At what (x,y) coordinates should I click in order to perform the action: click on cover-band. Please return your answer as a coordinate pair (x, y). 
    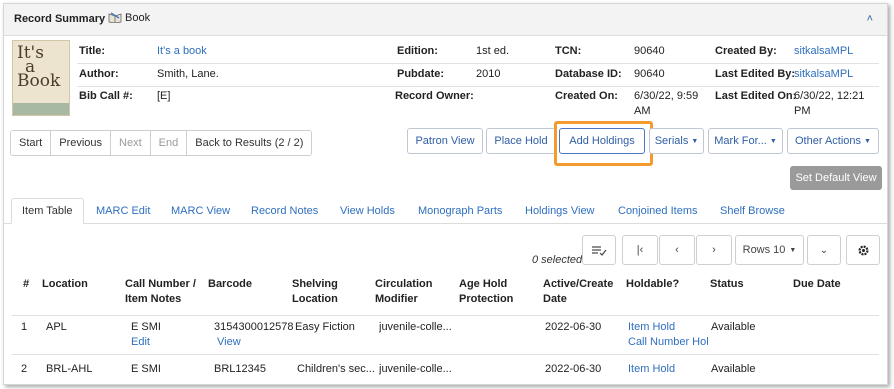
    Looking at the image, I should click on (41, 109).